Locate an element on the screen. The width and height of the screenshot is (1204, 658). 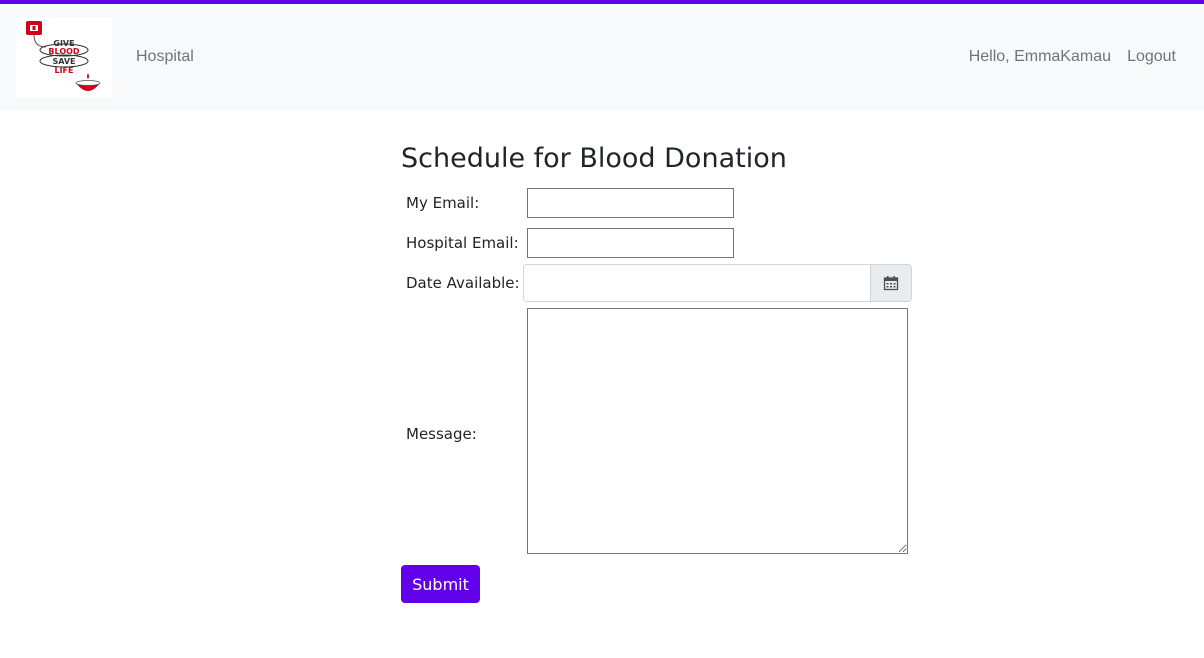
calendar-icon is located at coordinates (891, 283).